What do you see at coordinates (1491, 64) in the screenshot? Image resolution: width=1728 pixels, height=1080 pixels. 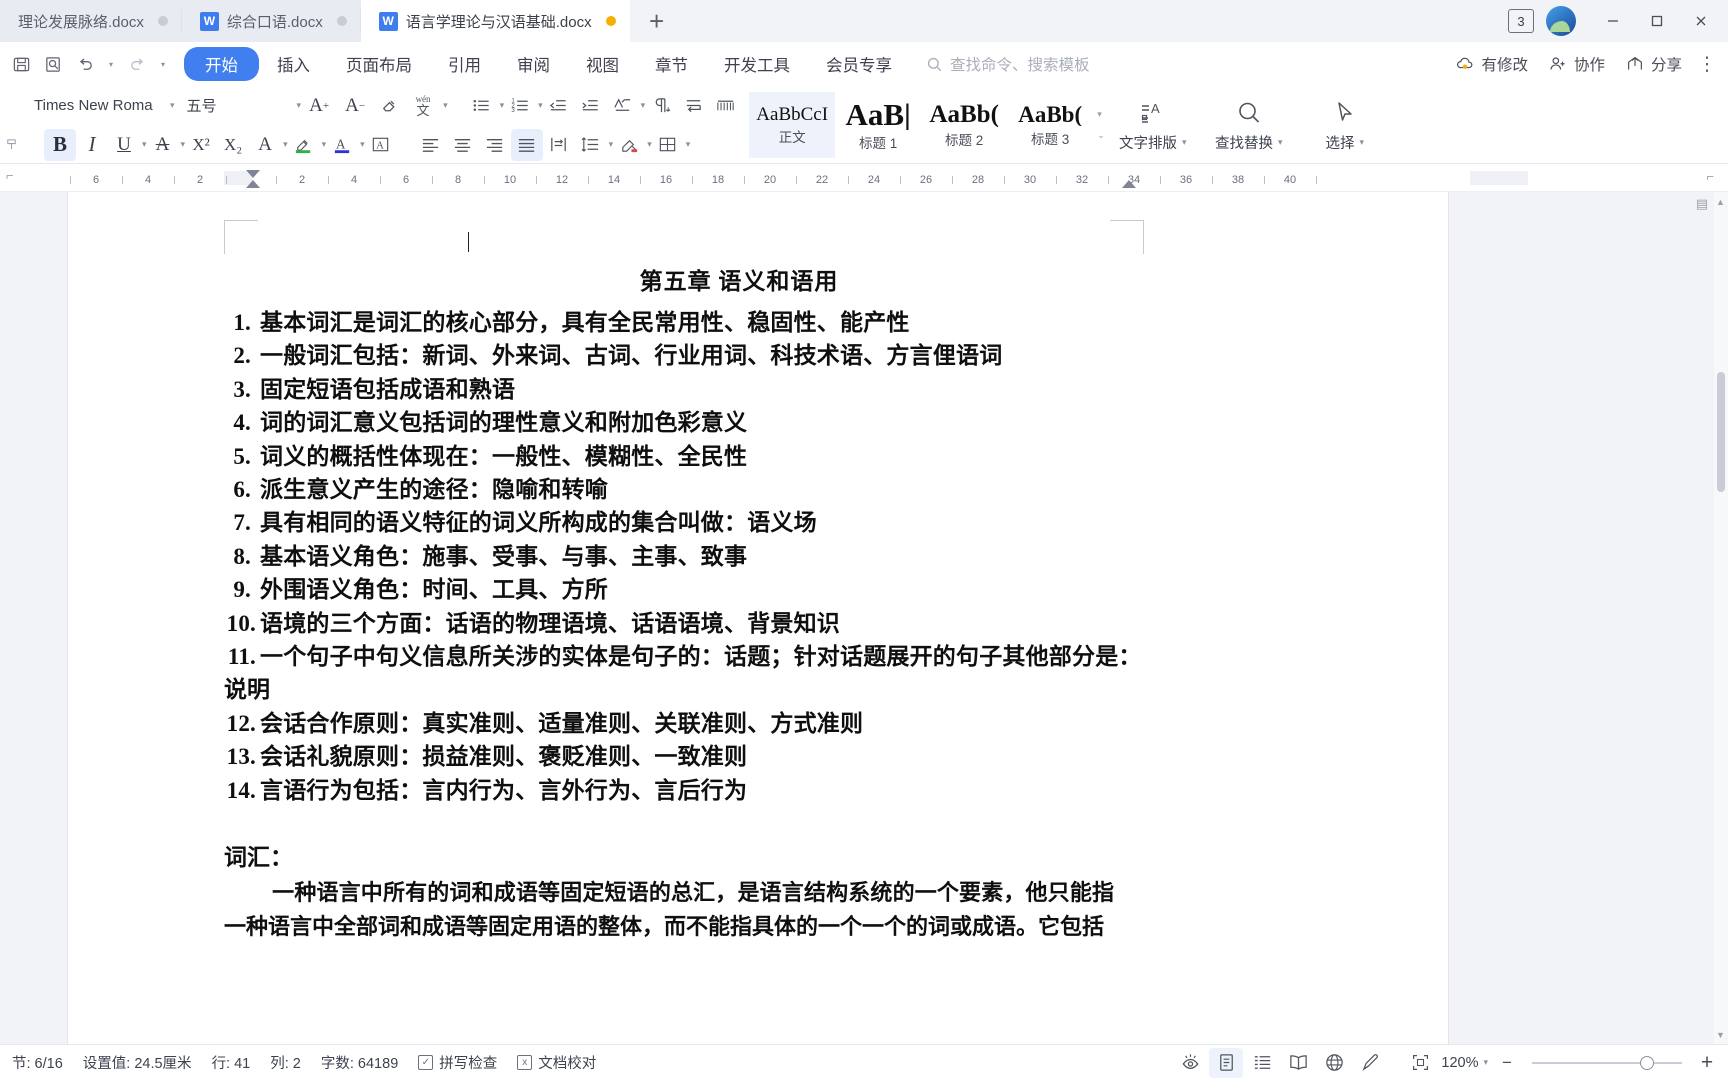 I see `cloud-status-button: 有修改` at bounding box center [1491, 64].